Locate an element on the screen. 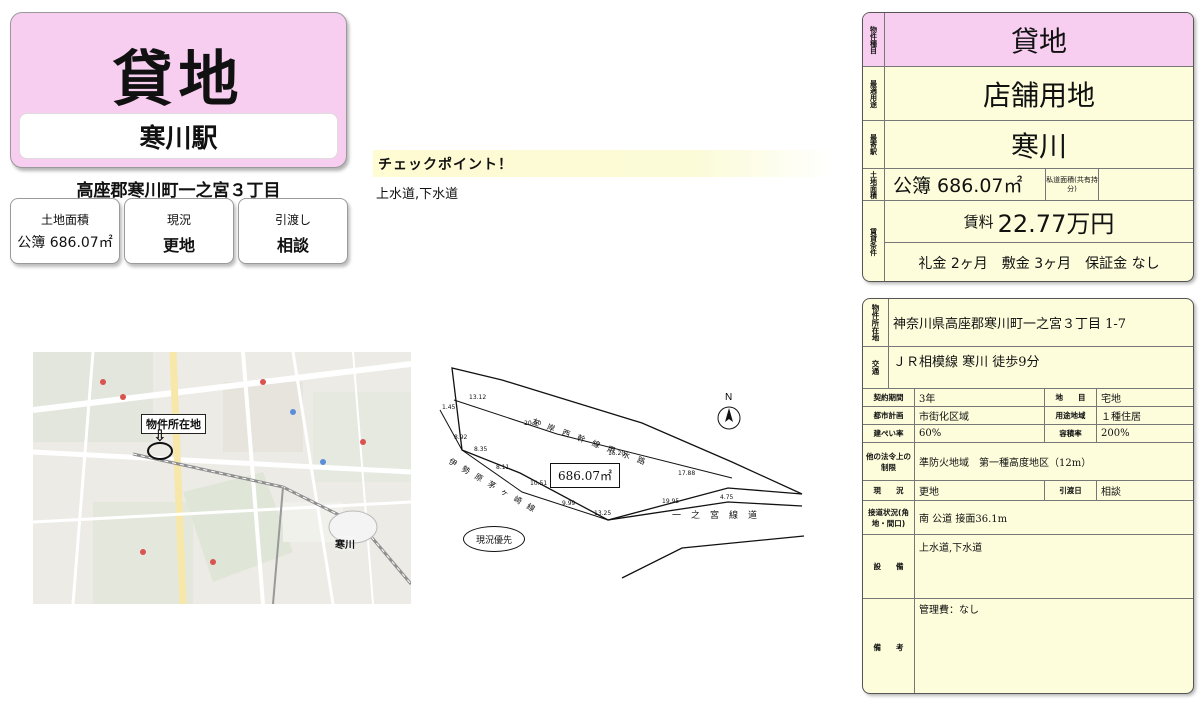  handover-card: 引渡し 相談 is located at coordinates (293, 231).